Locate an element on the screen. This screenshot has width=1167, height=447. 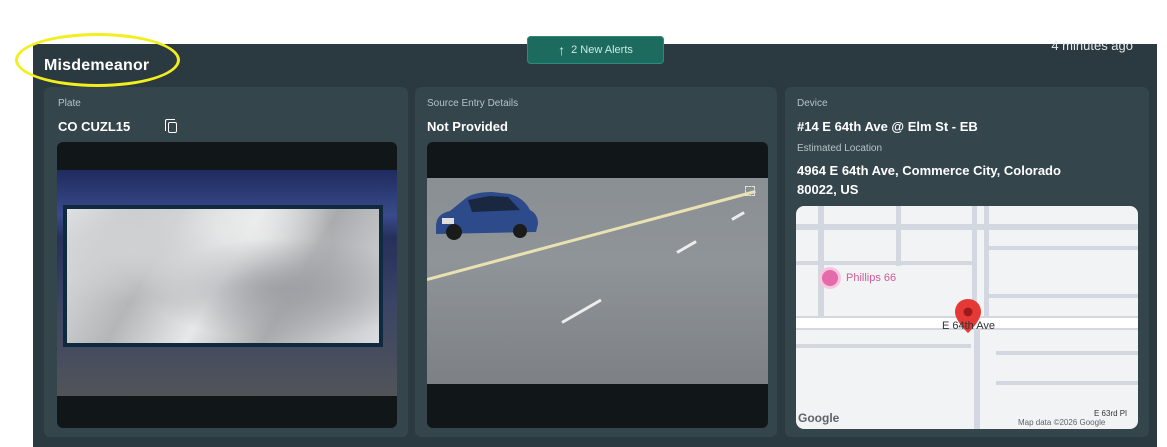
street-label-2: E 63rd Pl is located at coordinates (1110, 413).